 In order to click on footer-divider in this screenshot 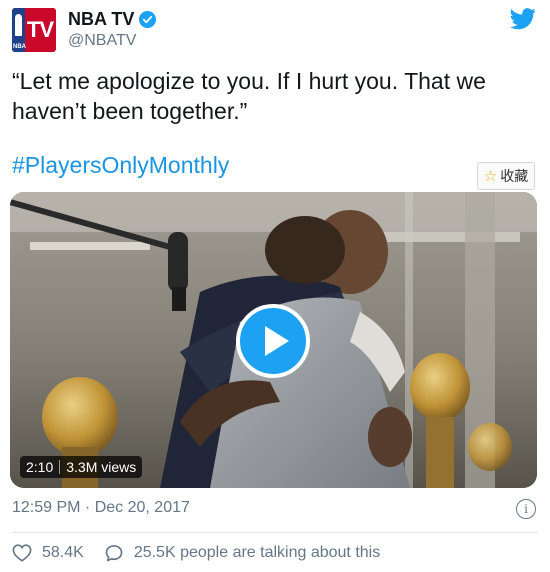, I will do `click(275, 532)`.